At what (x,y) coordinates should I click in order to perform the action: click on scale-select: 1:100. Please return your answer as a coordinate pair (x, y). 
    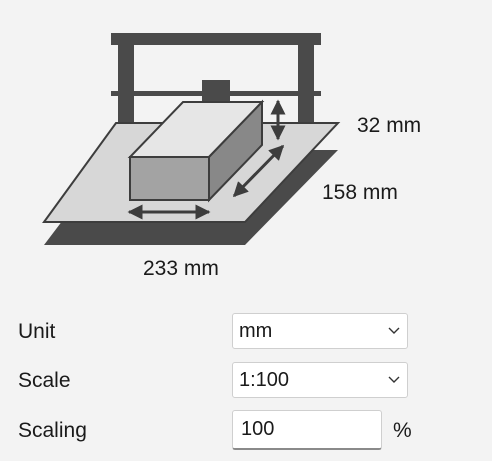
    Looking at the image, I should click on (320, 380).